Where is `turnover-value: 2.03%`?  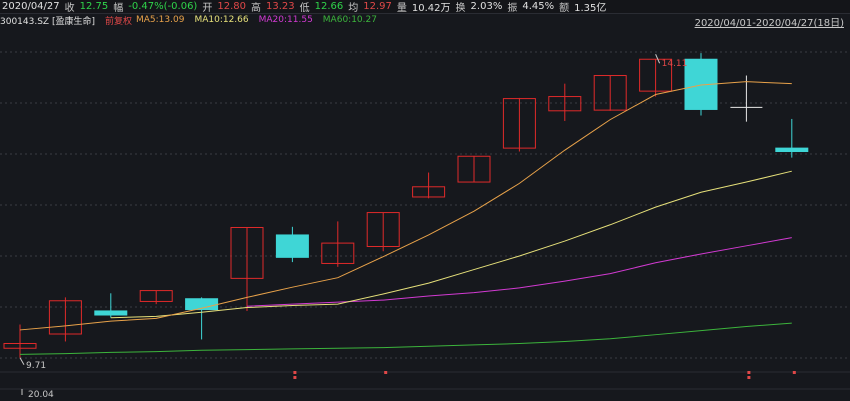
turnover-value: 2.03% is located at coordinates (486, 6).